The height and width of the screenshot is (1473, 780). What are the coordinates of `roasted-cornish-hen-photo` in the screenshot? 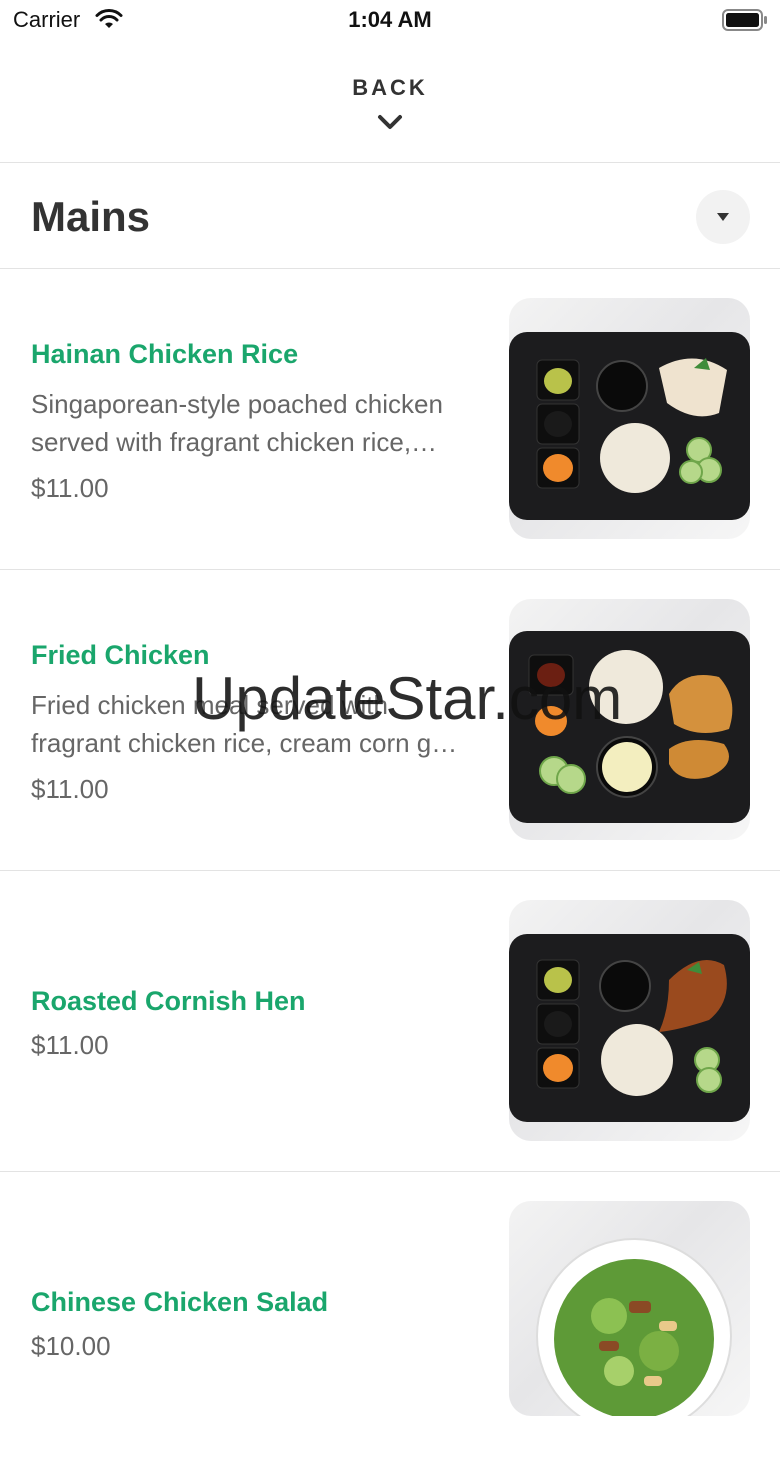 It's located at (629, 1020).